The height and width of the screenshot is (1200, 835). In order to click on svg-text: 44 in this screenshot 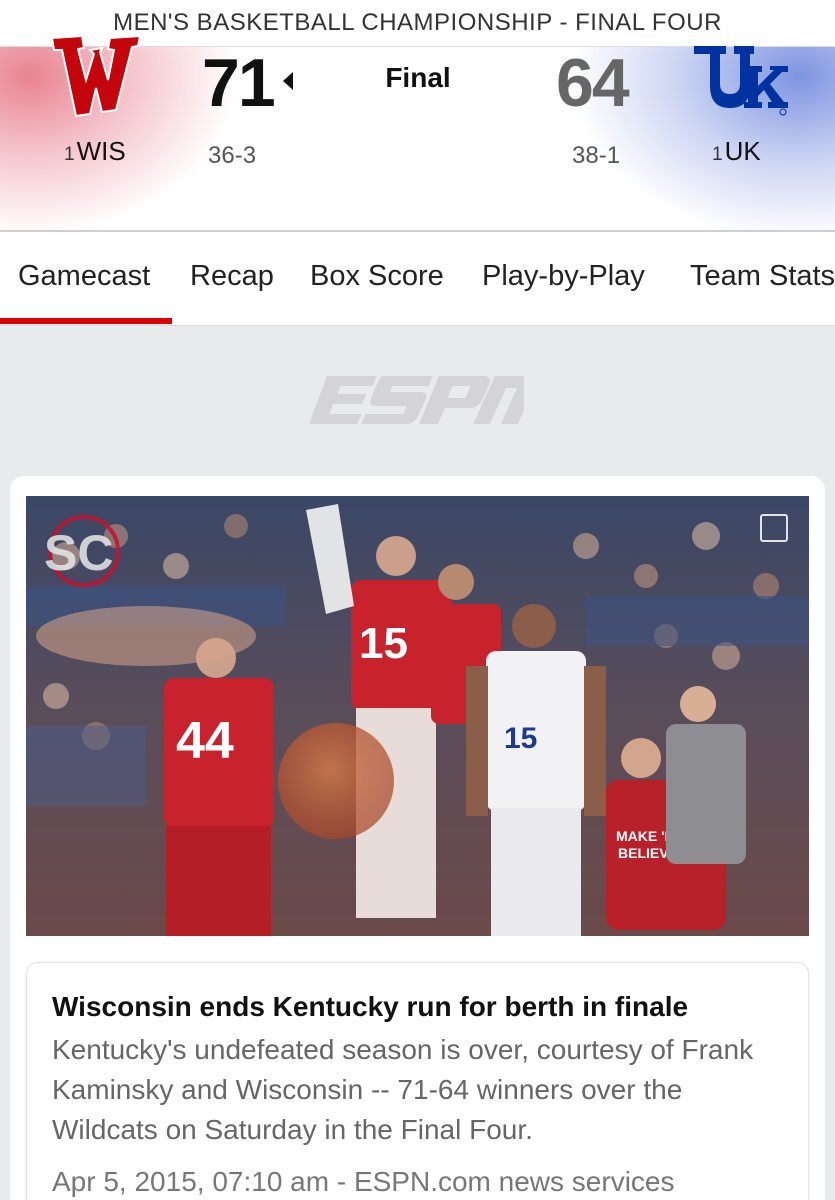, I will do `click(205, 741)`.